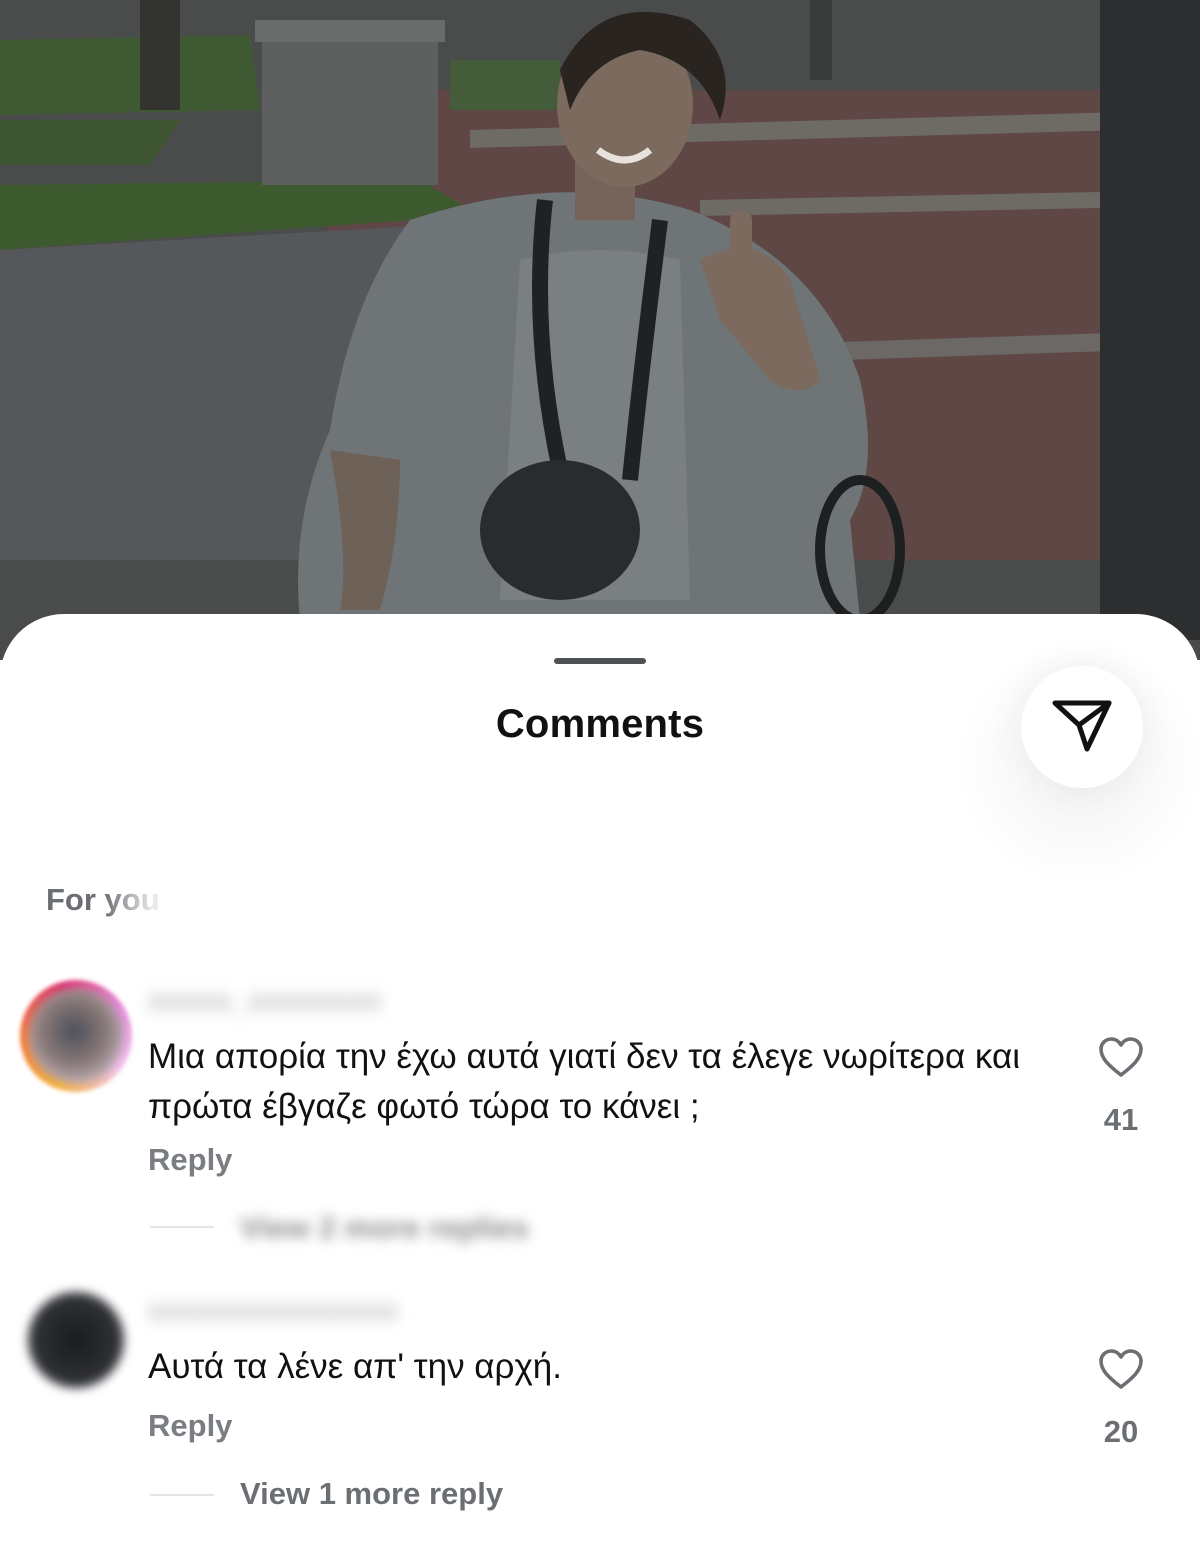 Image resolution: width=1200 pixels, height=1544 pixels. What do you see at coordinates (273, 1311) in the screenshot?
I see `comment-username: xxxxxxxxxxxxxxx` at bounding box center [273, 1311].